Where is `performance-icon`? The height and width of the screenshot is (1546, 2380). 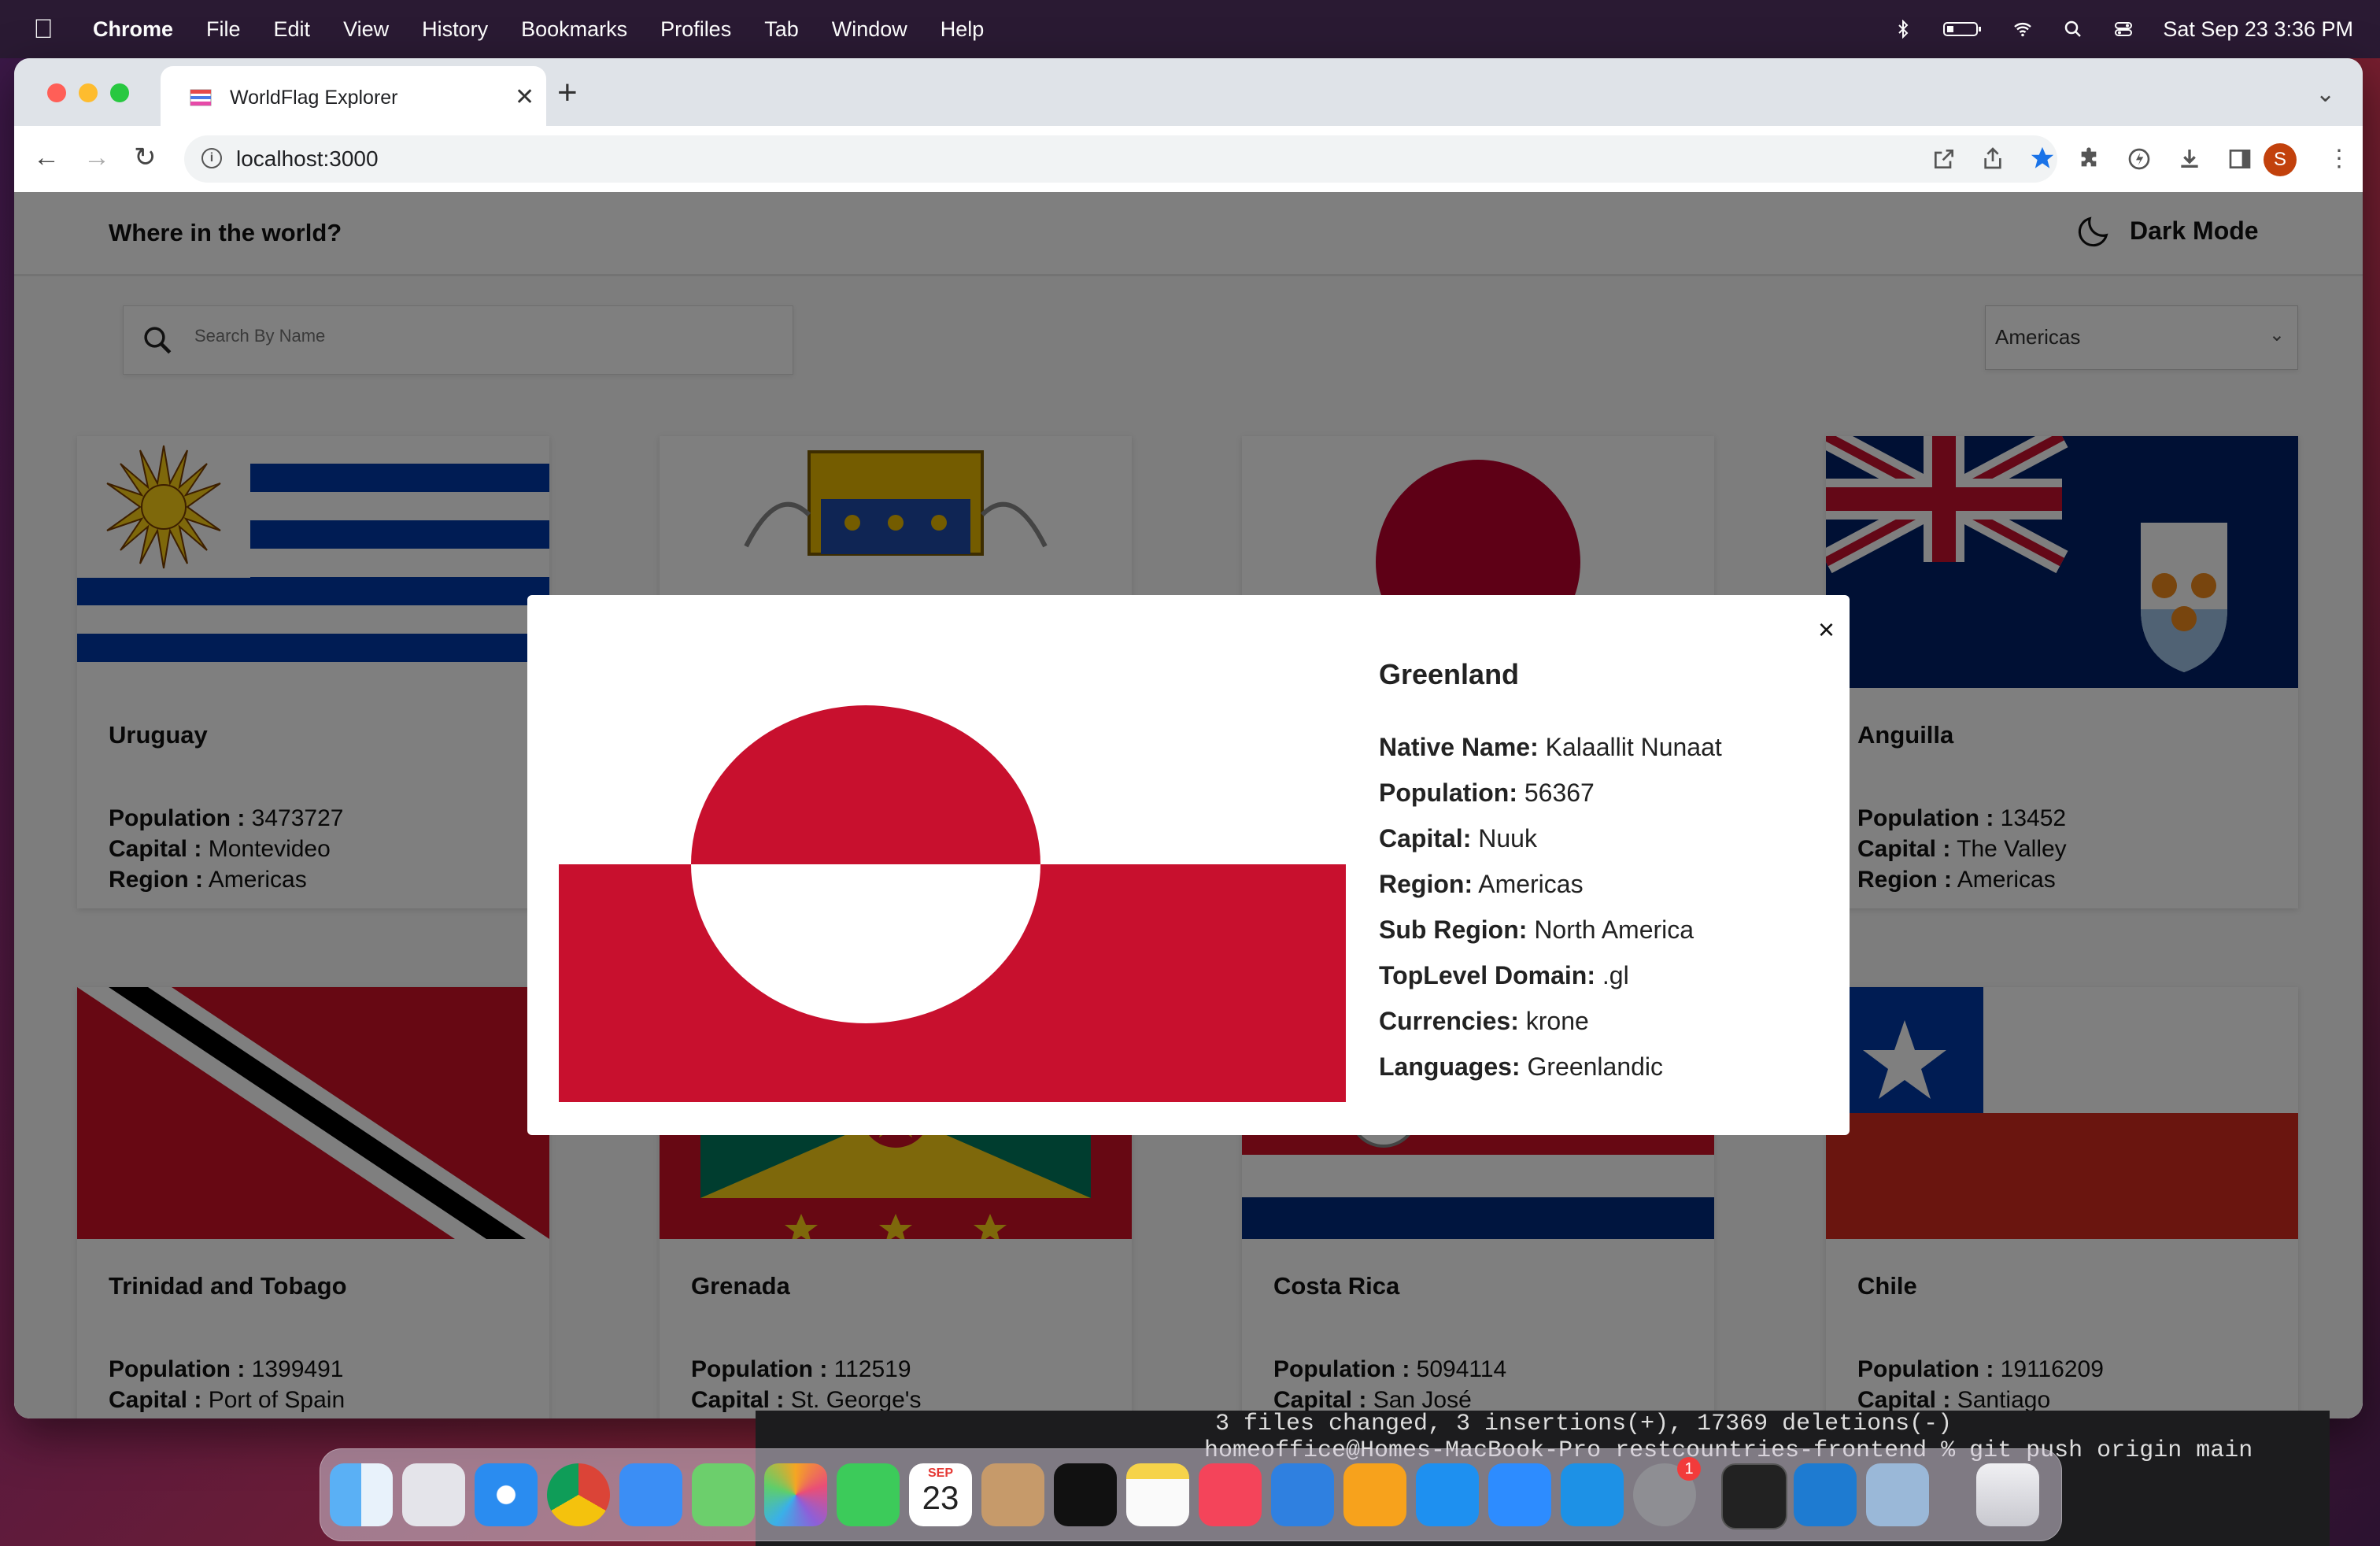 performance-icon is located at coordinates (2139, 159).